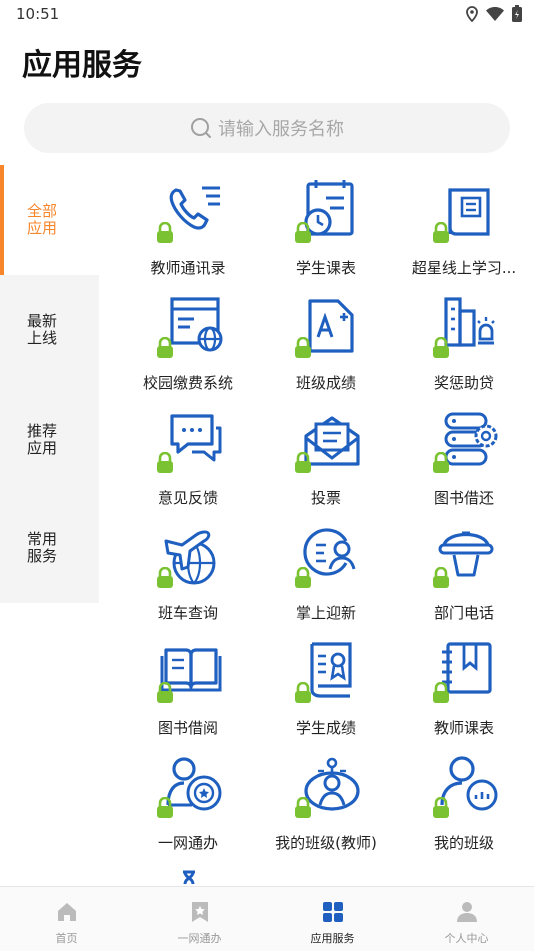 The height and width of the screenshot is (951, 534). What do you see at coordinates (325, 383) in the screenshot?
I see `app-label: 班级成绩` at bounding box center [325, 383].